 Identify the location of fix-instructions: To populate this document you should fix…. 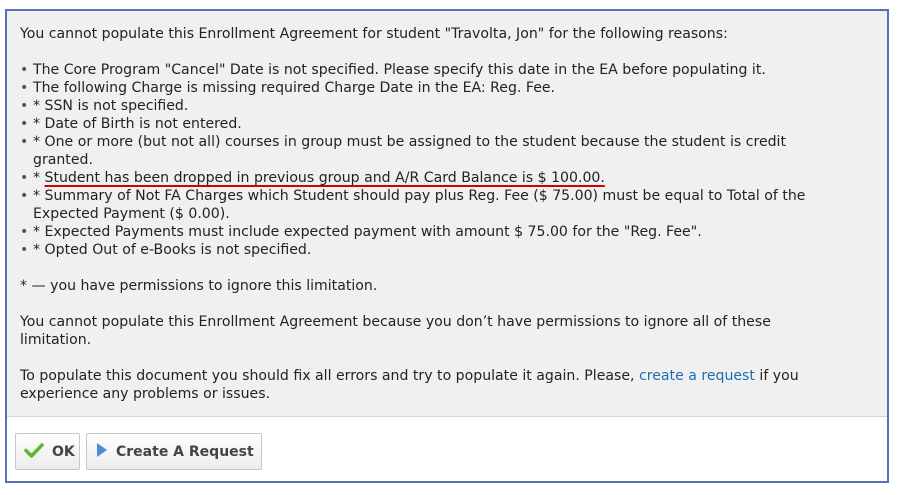
(409, 376).